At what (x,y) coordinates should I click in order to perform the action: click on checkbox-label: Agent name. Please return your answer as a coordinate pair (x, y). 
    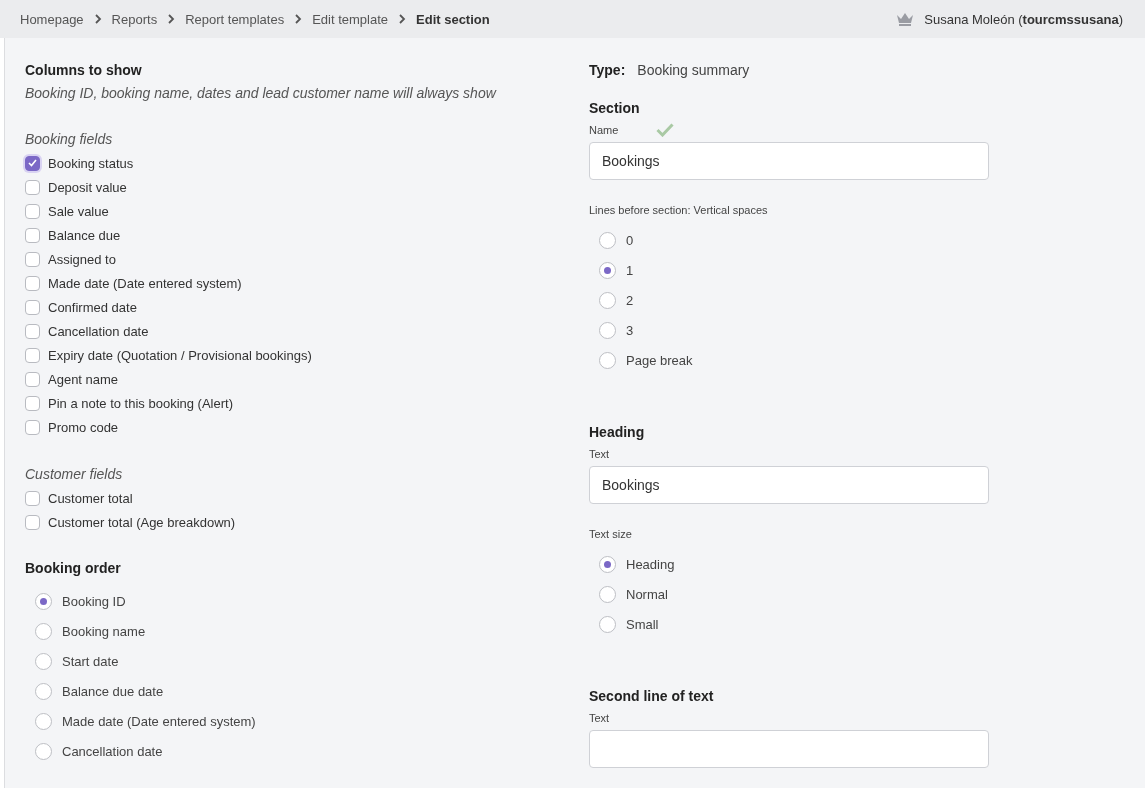
    Looking at the image, I should click on (83, 379).